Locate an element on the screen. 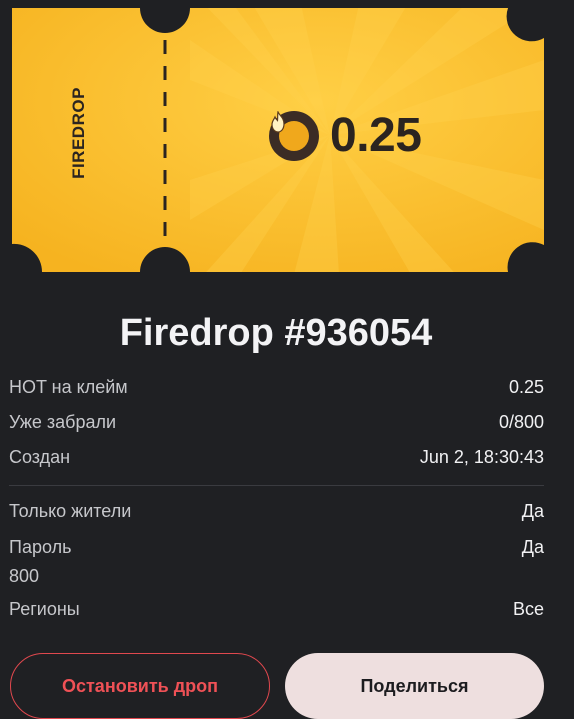  detail-label: Уже забрали is located at coordinates (63, 422).